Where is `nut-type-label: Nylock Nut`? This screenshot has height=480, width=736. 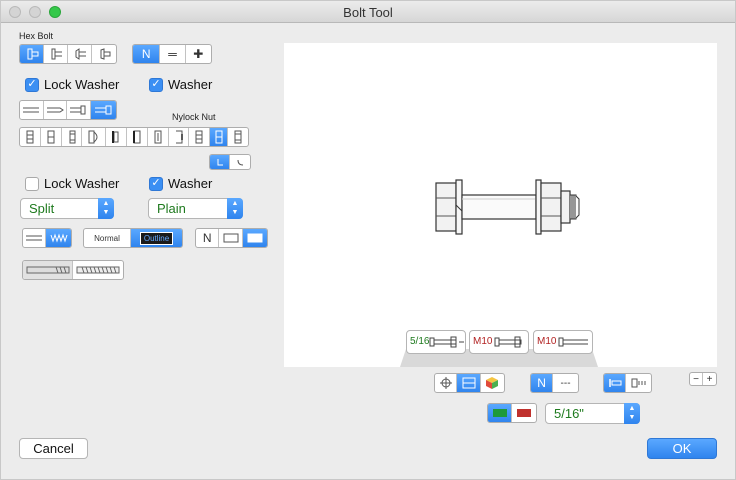 nut-type-label: Nylock Nut is located at coordinates (194, 117).